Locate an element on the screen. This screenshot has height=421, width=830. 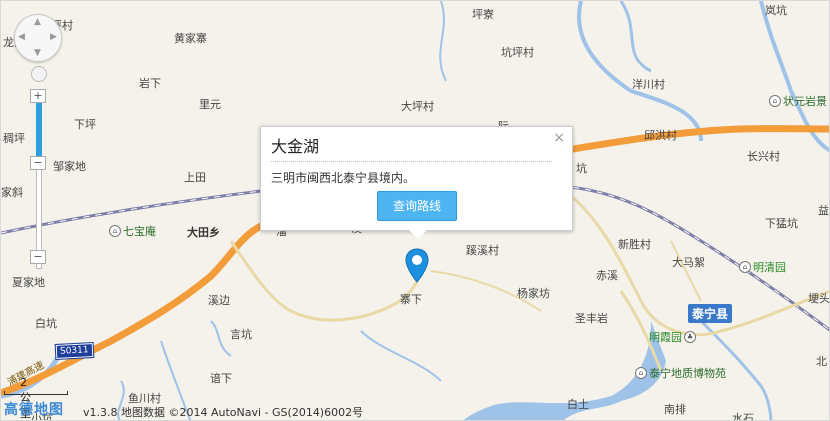
place-label: 言坑 is located at coordinates (241, 334).